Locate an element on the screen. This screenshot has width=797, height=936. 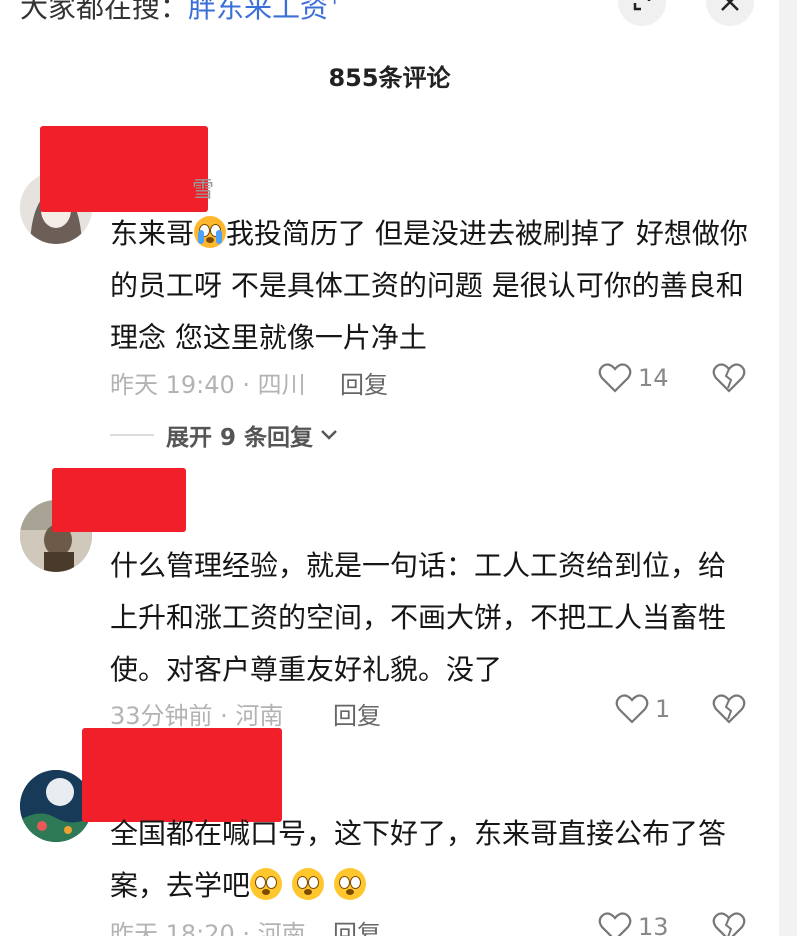
comment-count-title: 855条评论 is located at coordinates (389, 78).